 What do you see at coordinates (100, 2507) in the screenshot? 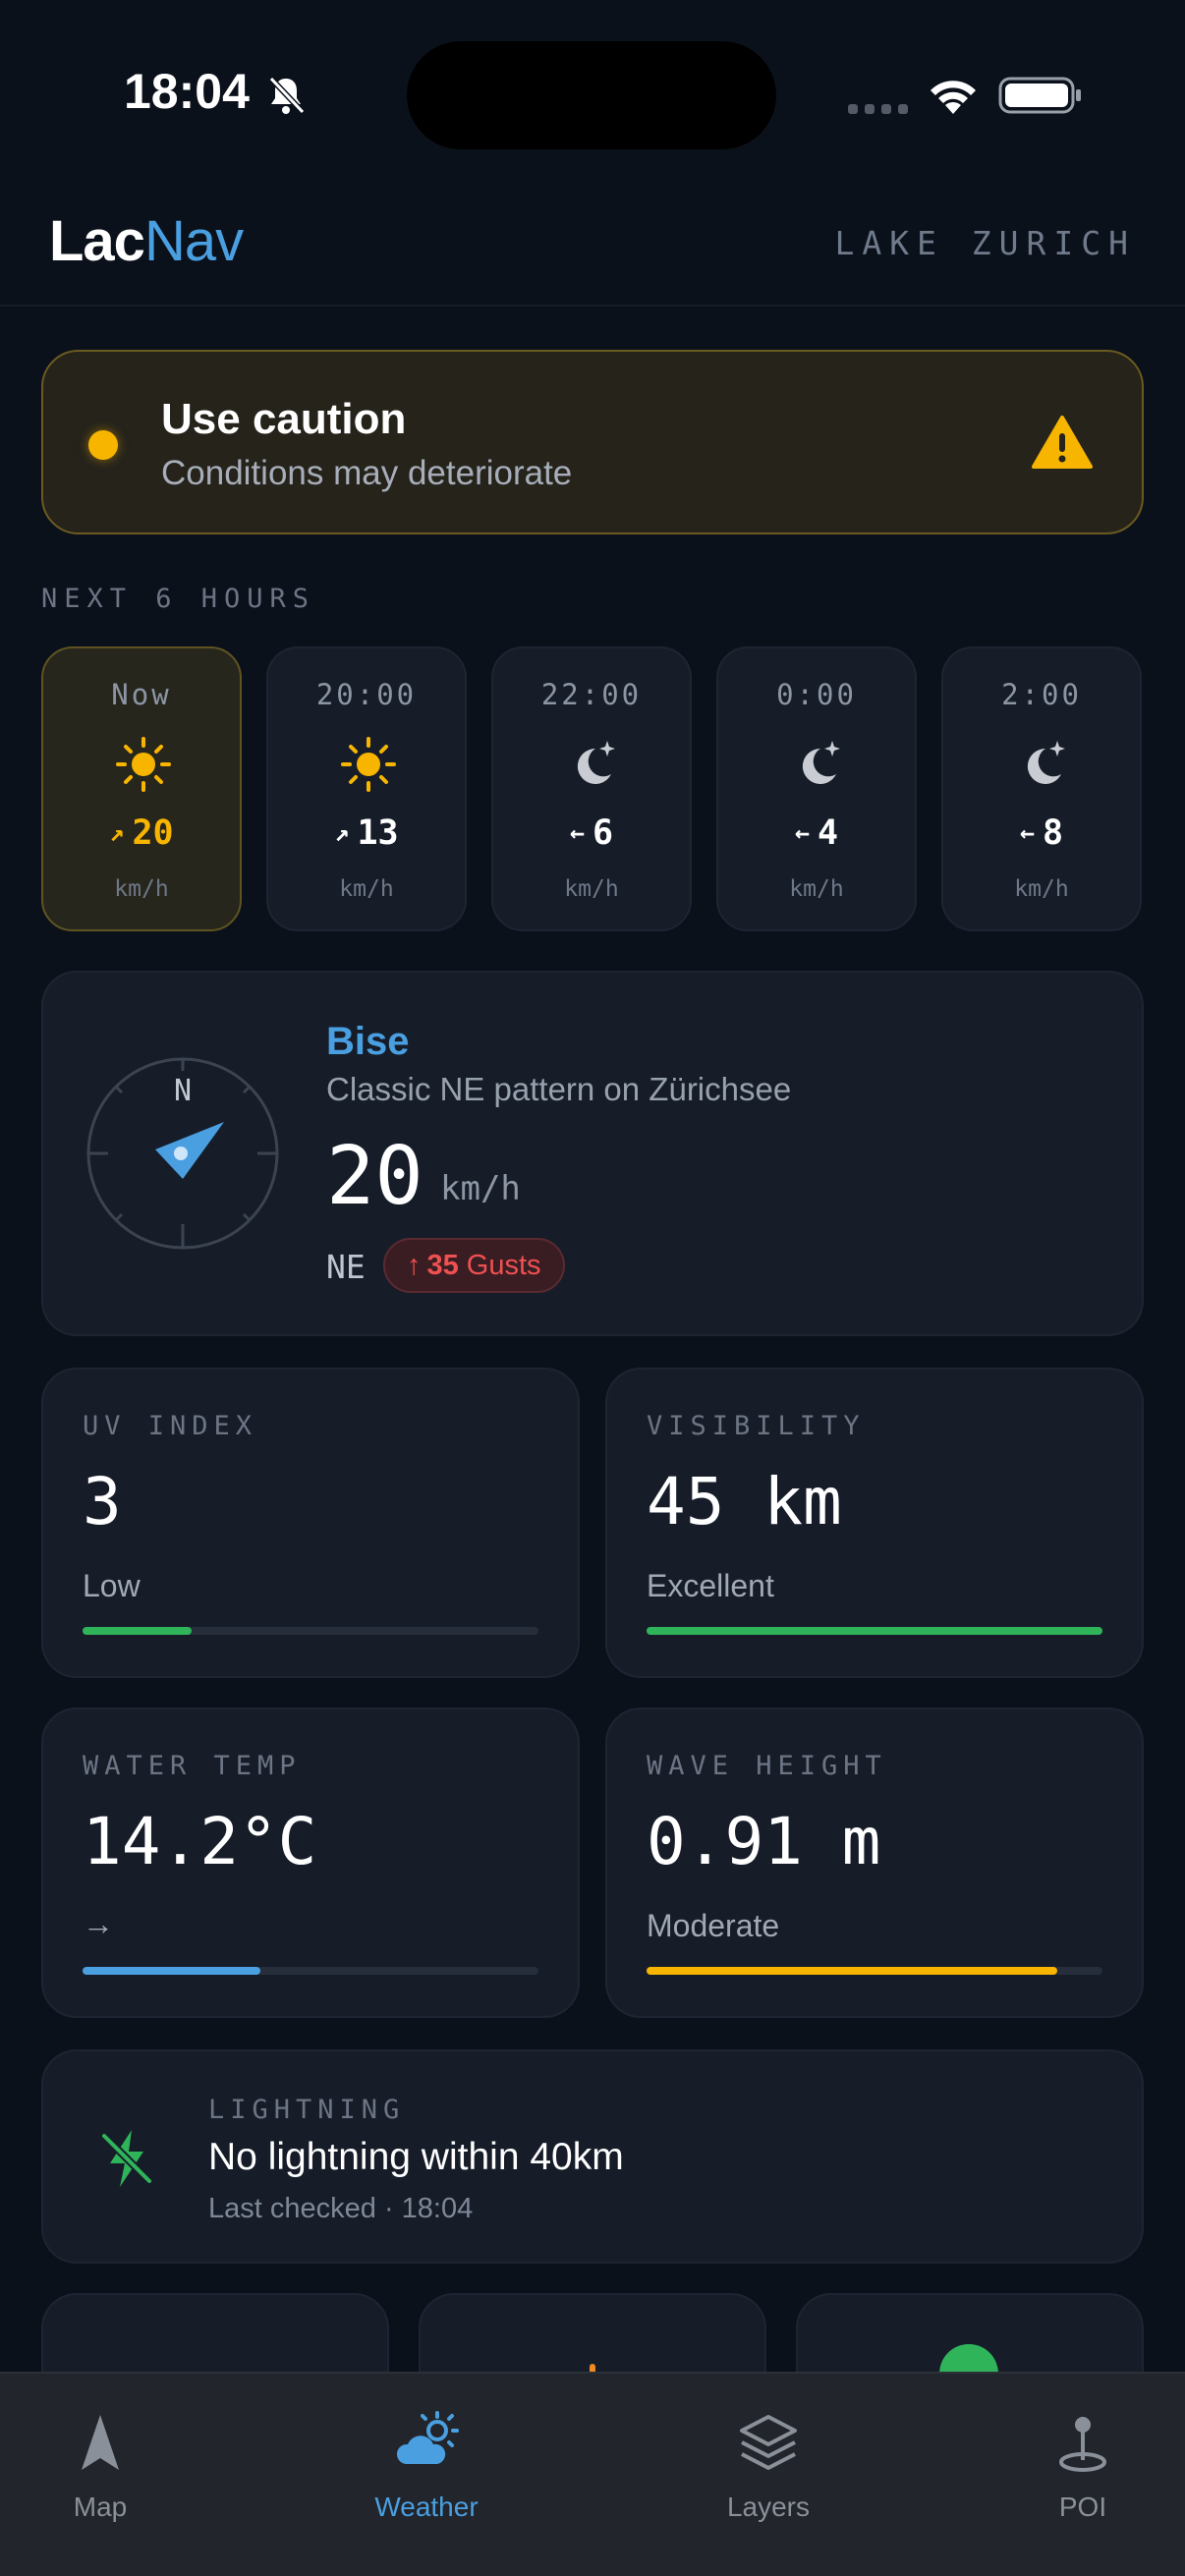
I see `tab-label: Map` at bounding box center [100, 2507].